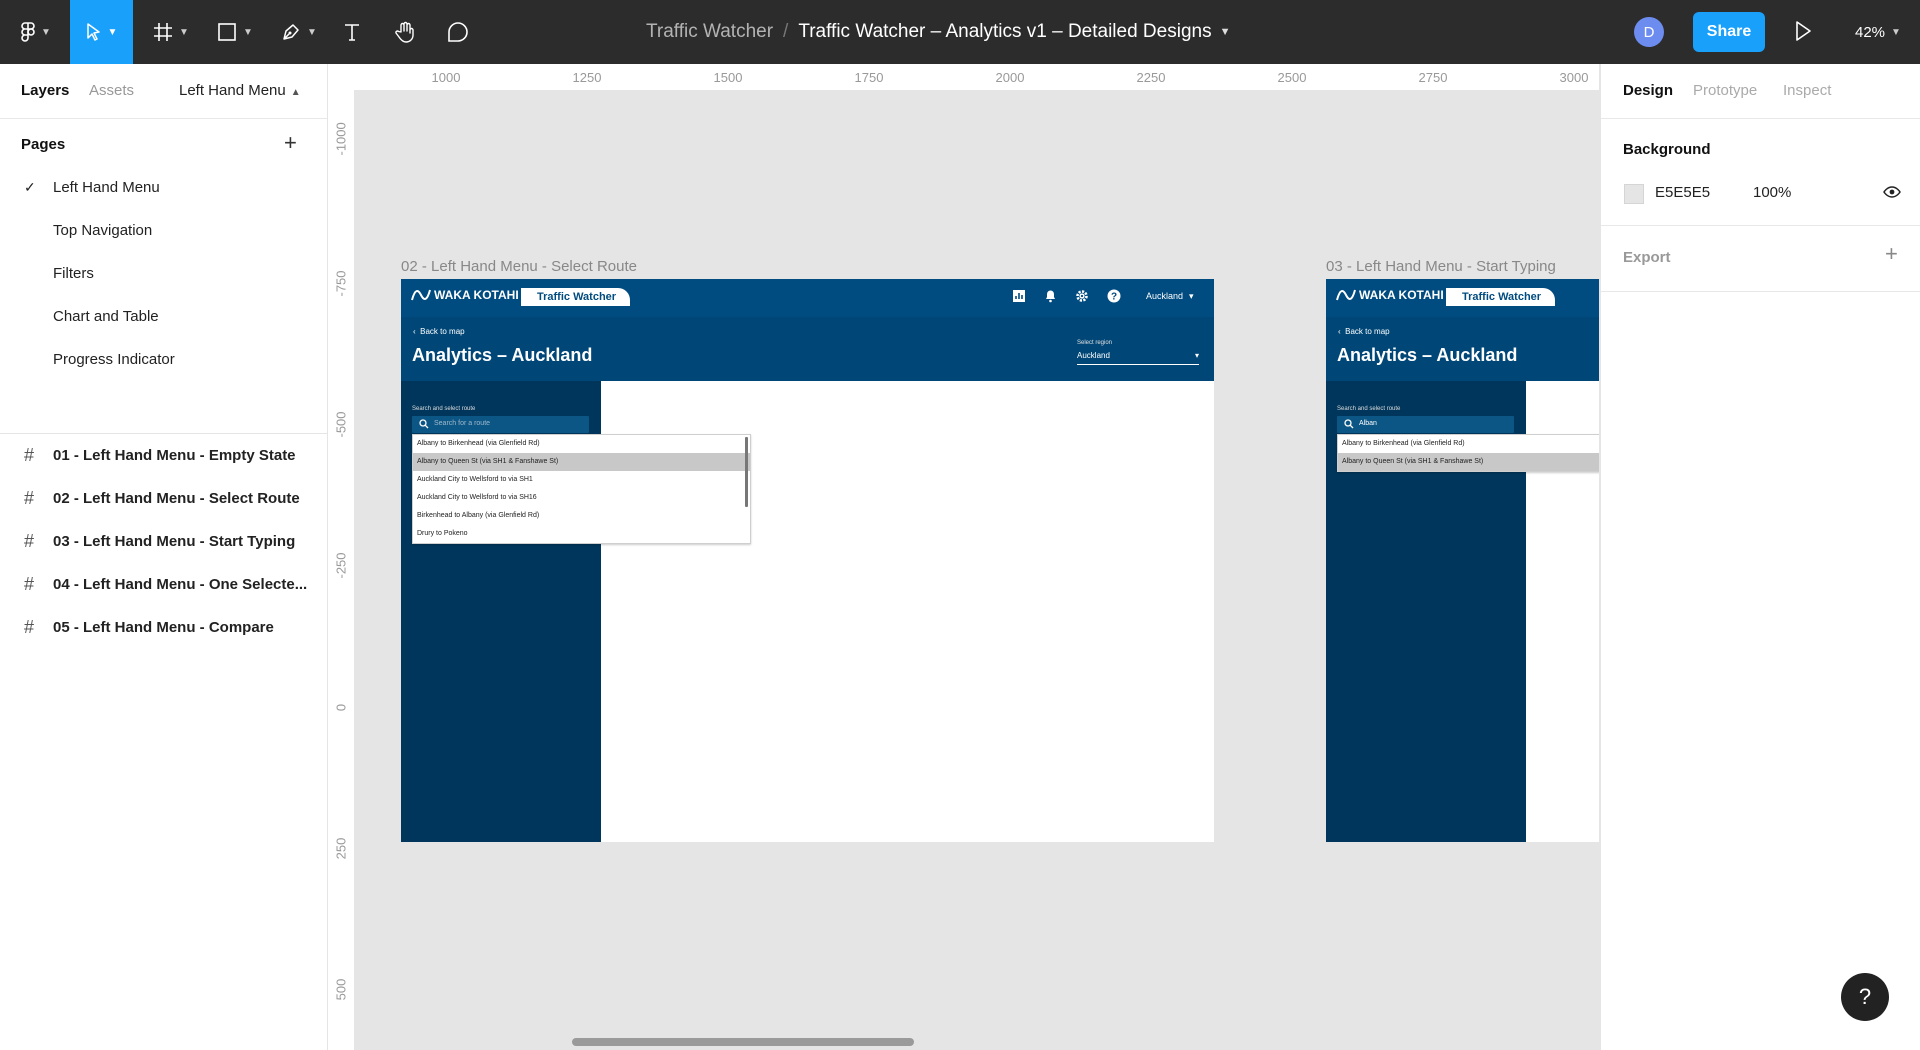  What do you see at coordinates (1648, 90) in the screenshot?
I see `tab-design: Design` at bounding box center [1648, 90].